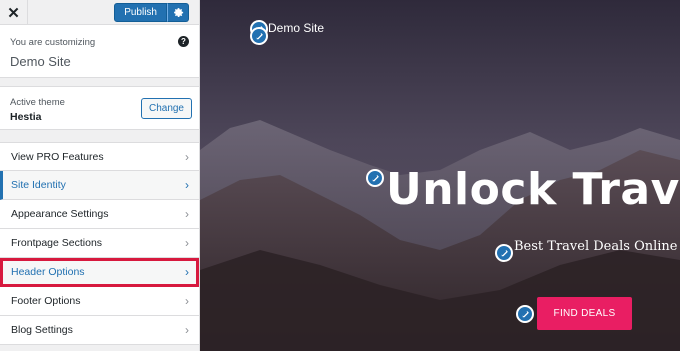 The image size is (680, 351). I want to click on active-theme-panel: Active theme Hestia Change, so click(99, 108).